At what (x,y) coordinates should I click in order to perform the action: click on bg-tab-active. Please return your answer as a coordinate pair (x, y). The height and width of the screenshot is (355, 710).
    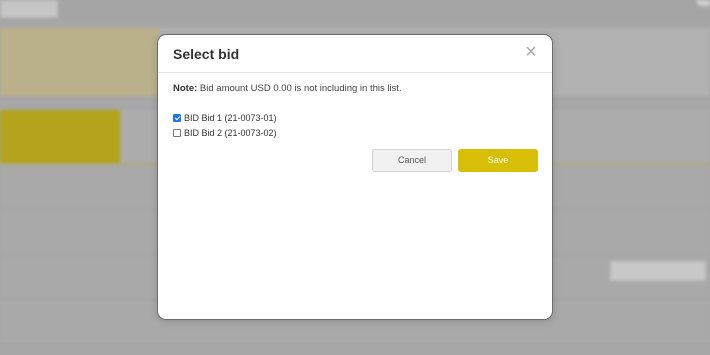
    Looking at the image, I should click on (60, 137).